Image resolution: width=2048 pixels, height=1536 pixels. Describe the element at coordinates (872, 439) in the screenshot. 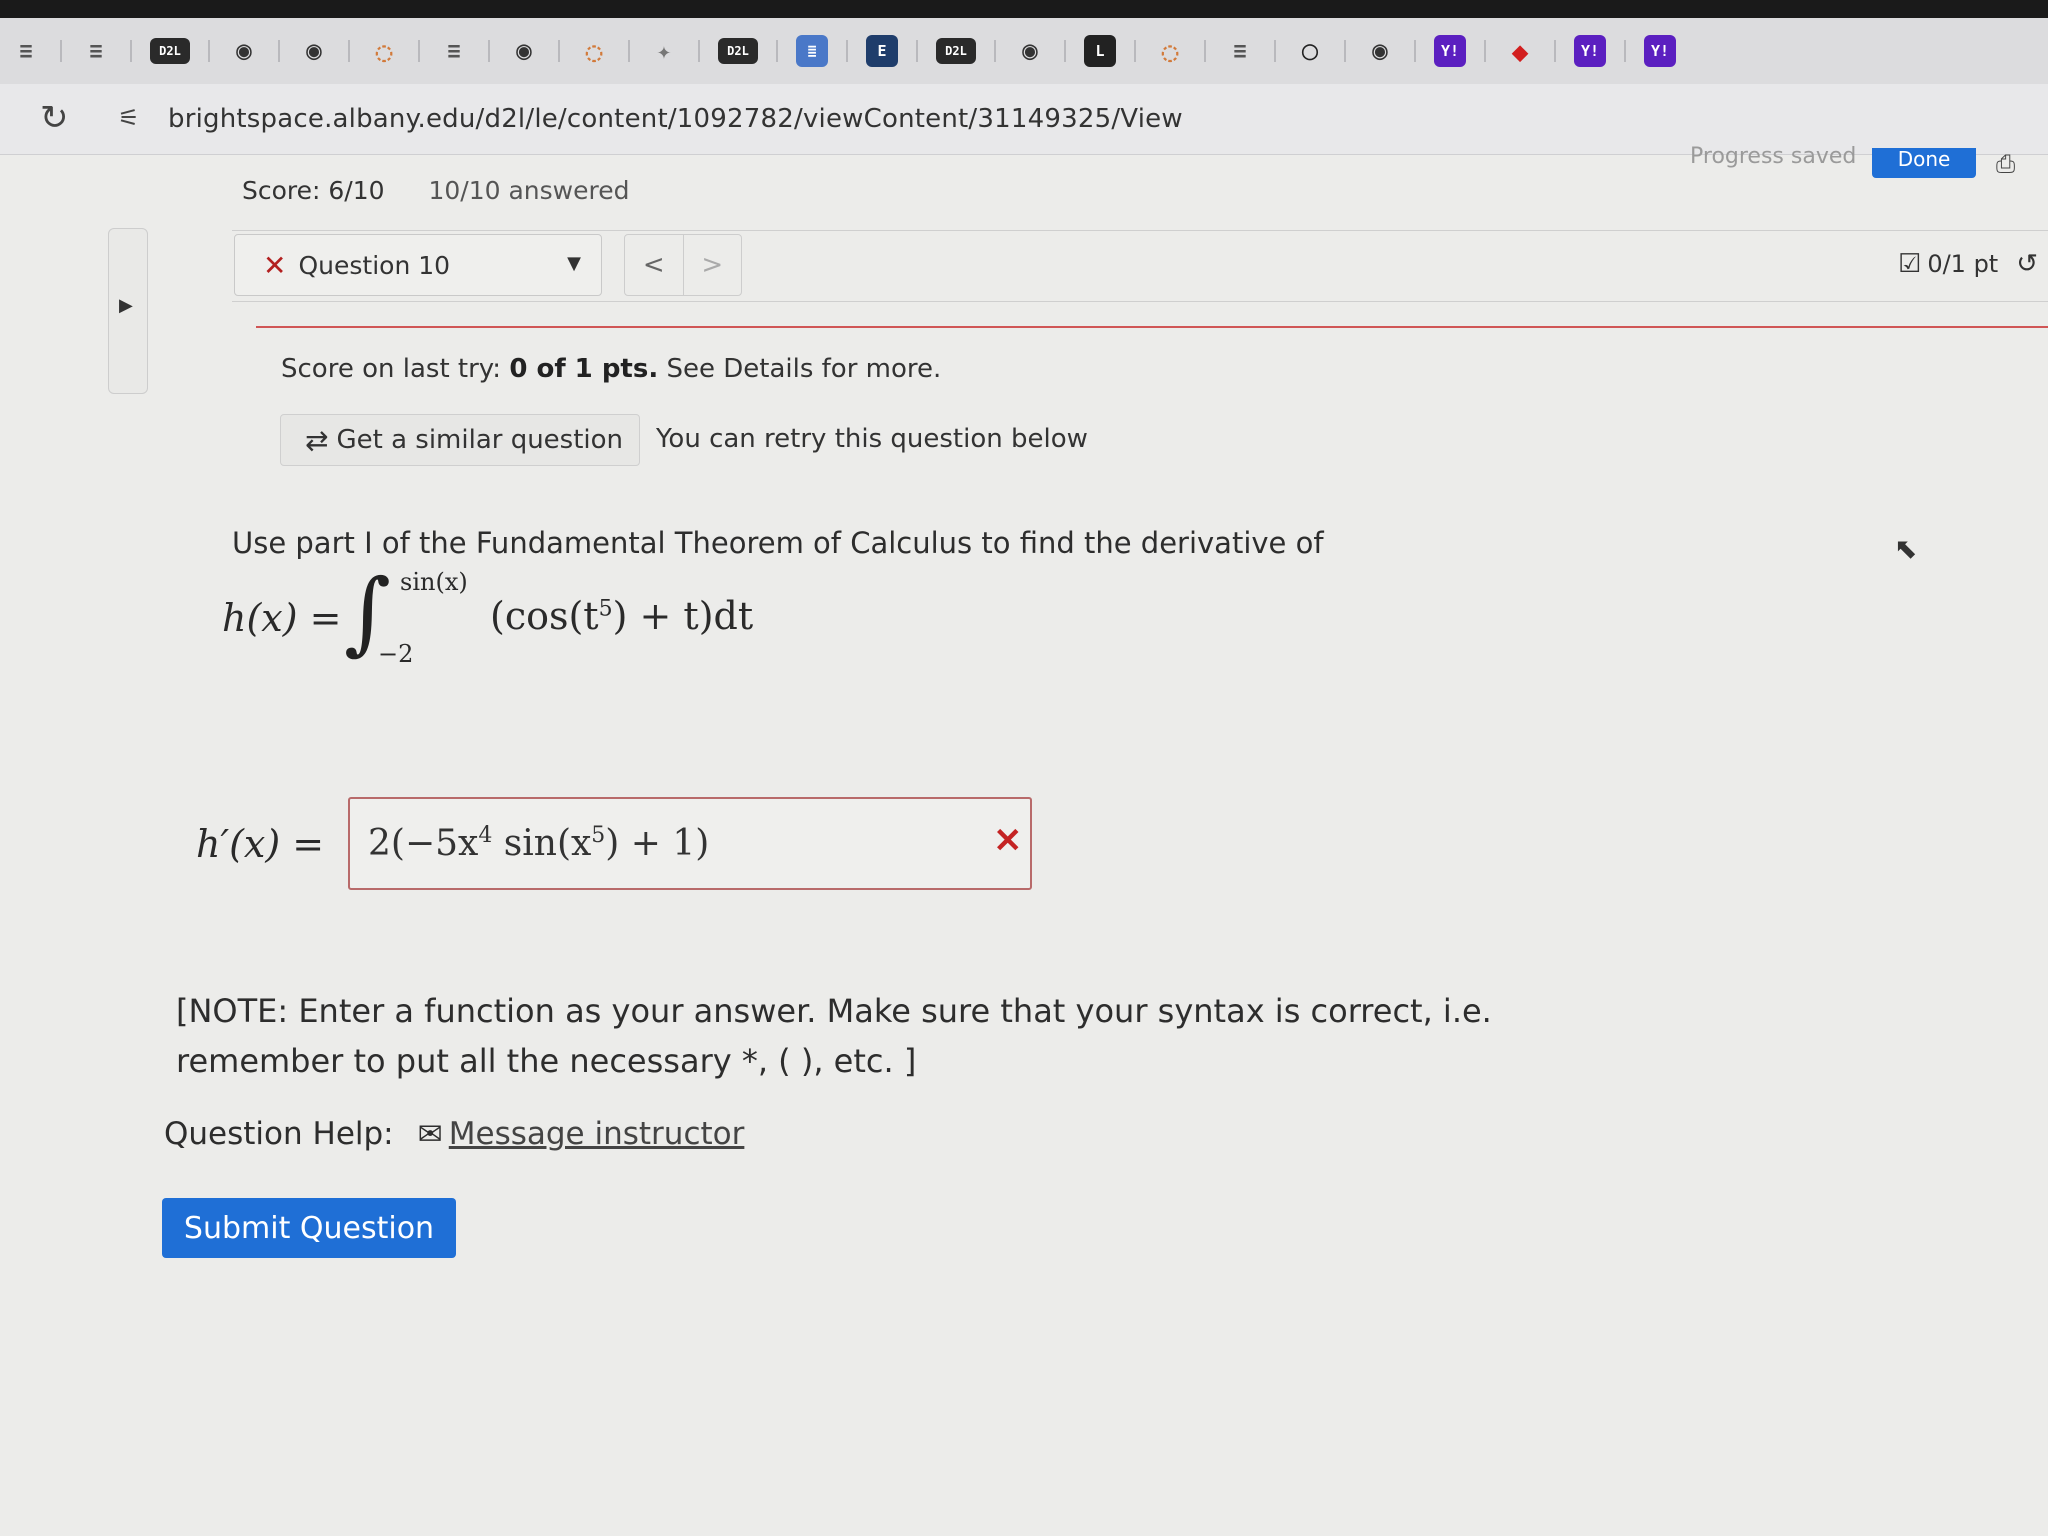

I see `retry-text: You can retry this question below` at that location.